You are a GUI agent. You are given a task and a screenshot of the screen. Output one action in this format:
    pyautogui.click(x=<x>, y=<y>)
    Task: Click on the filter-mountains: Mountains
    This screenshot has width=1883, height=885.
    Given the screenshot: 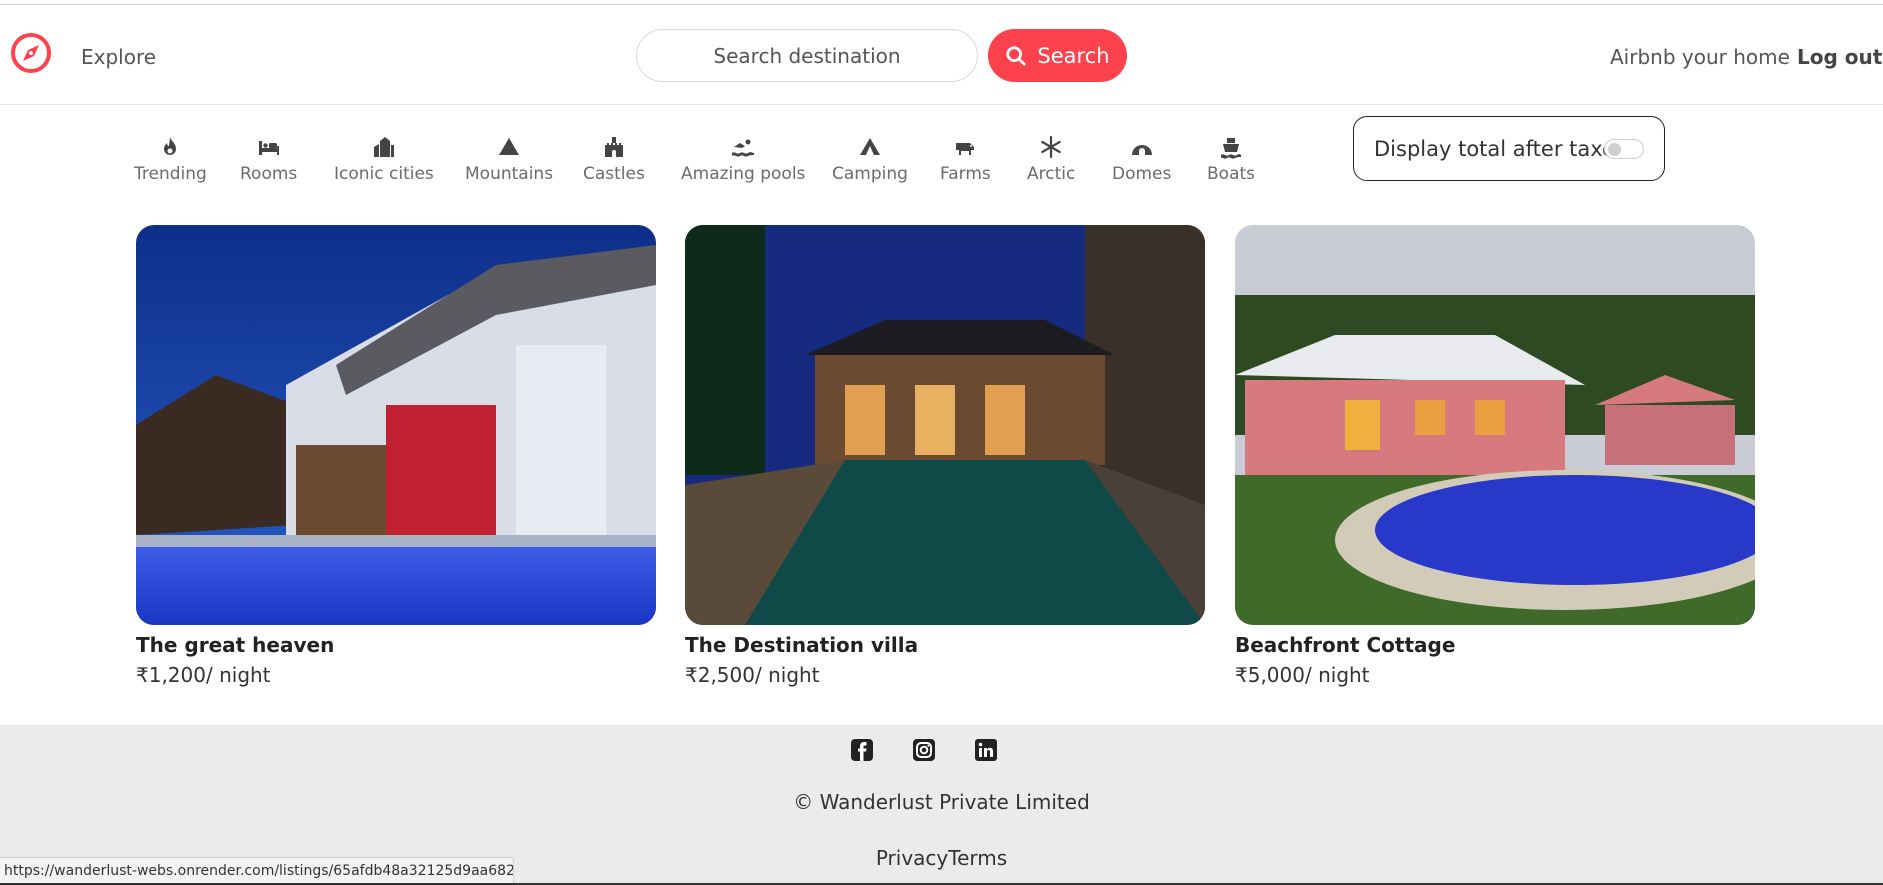 What is the action you would take?
    pyautogui.click(x=509, y=159)
    